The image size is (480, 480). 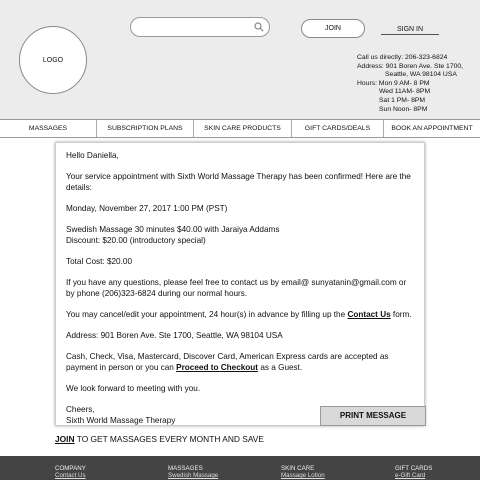 I want to click on print-message-button: PRINT MESSAGE, so click(x=373, y=416).